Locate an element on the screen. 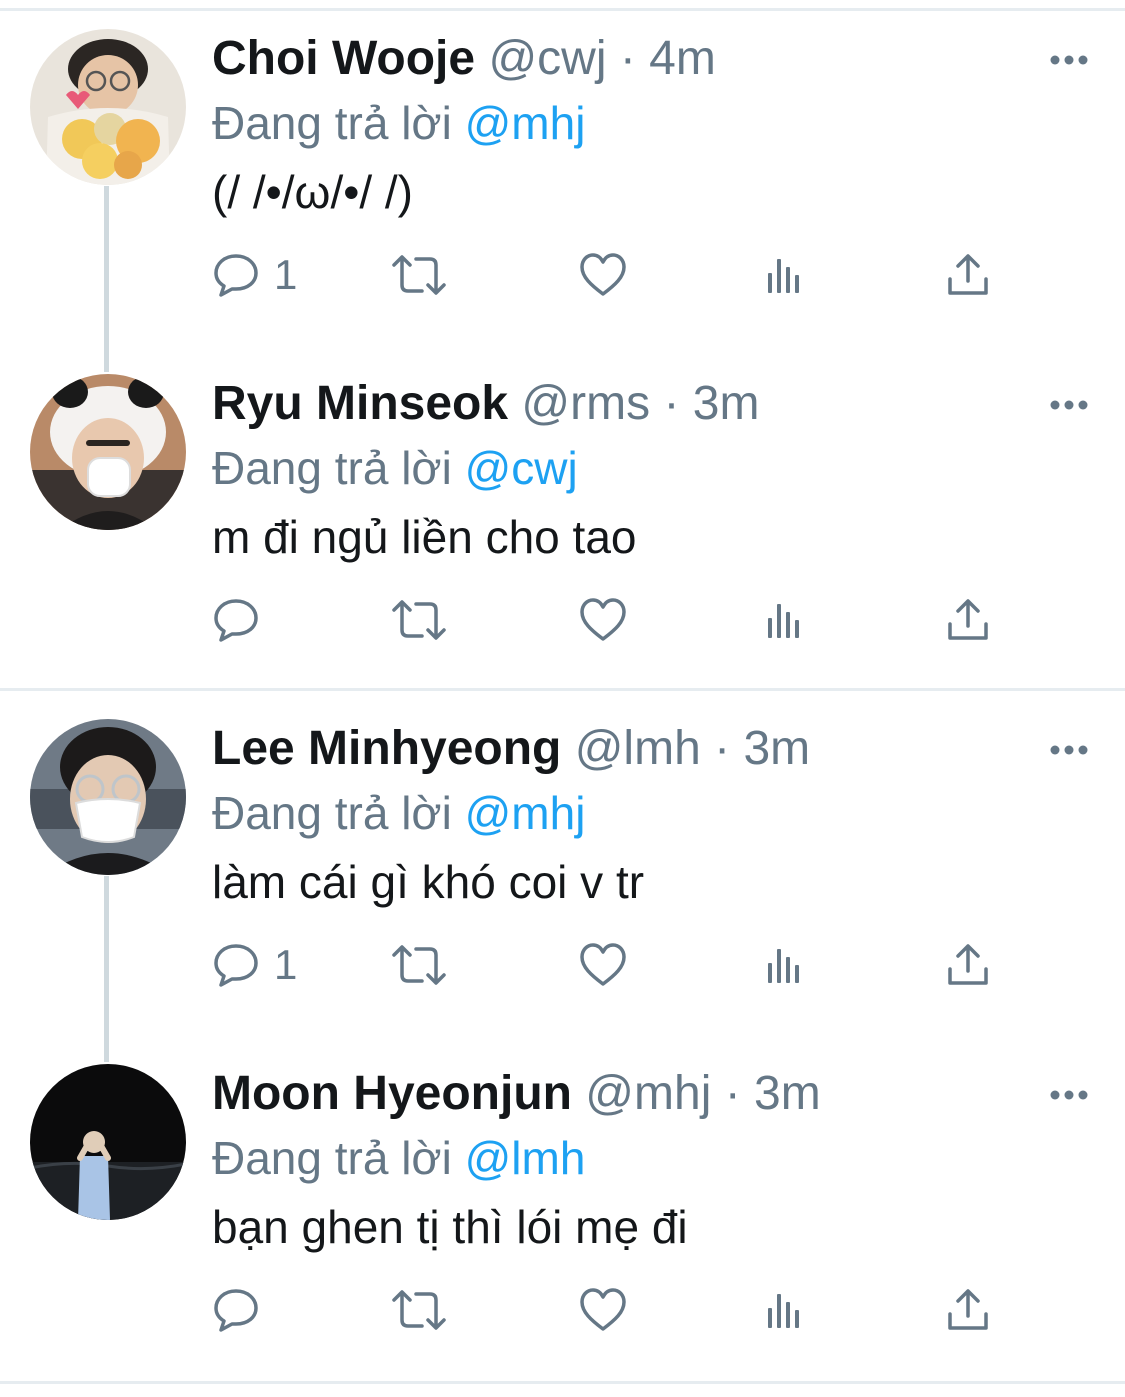 The width and height of the screenshot is (1125, 1397). replying-to: Đang trả lời @lmh is located at coordinates (398, 1158).